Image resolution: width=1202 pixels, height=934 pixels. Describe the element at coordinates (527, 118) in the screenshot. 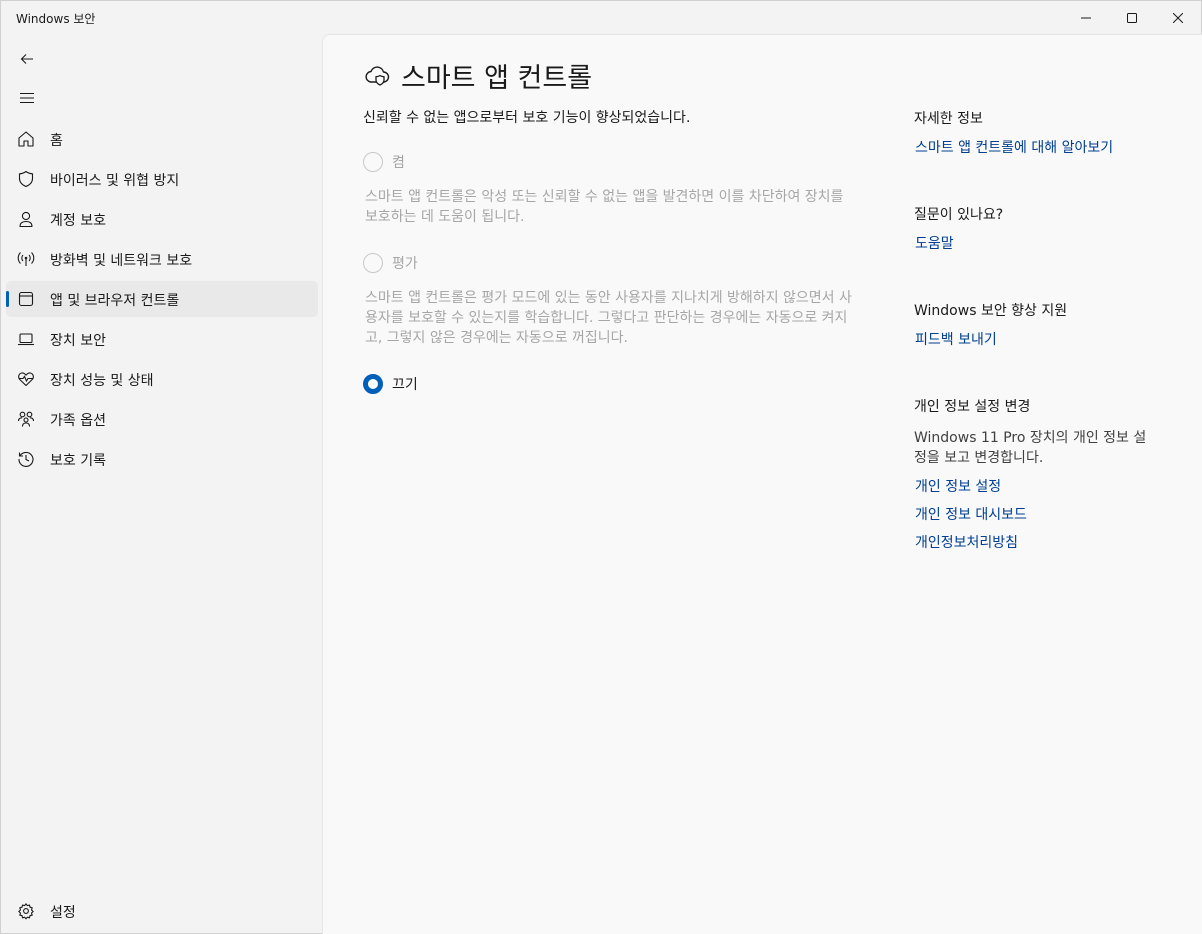

I see `page-description: 신뢰할 수 없는 앱으로부터 보호 기능이 향상되었습니다.` at that location.